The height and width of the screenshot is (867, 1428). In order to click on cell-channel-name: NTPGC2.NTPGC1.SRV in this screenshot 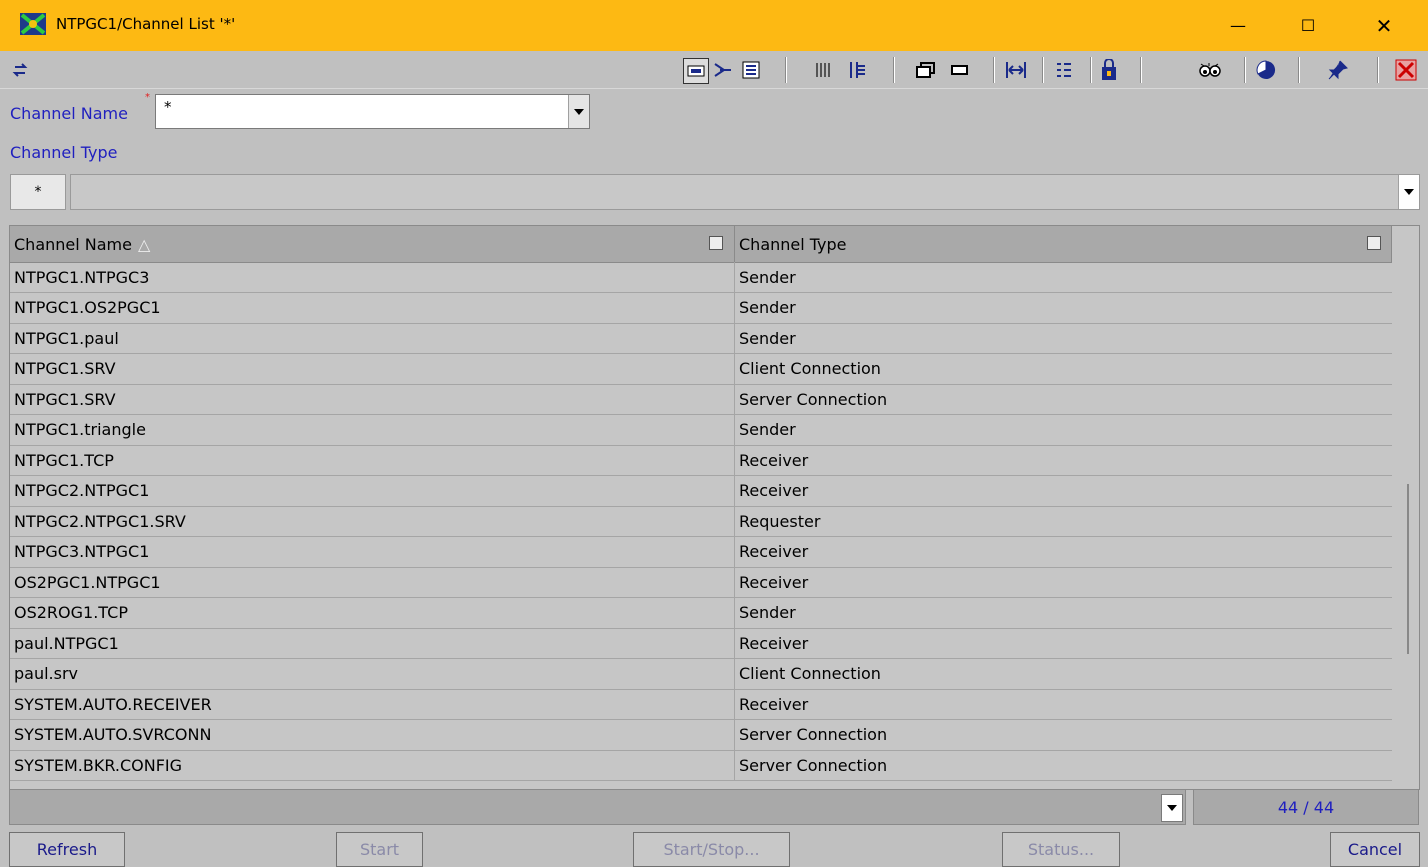, I will do `click(372, 521)`.